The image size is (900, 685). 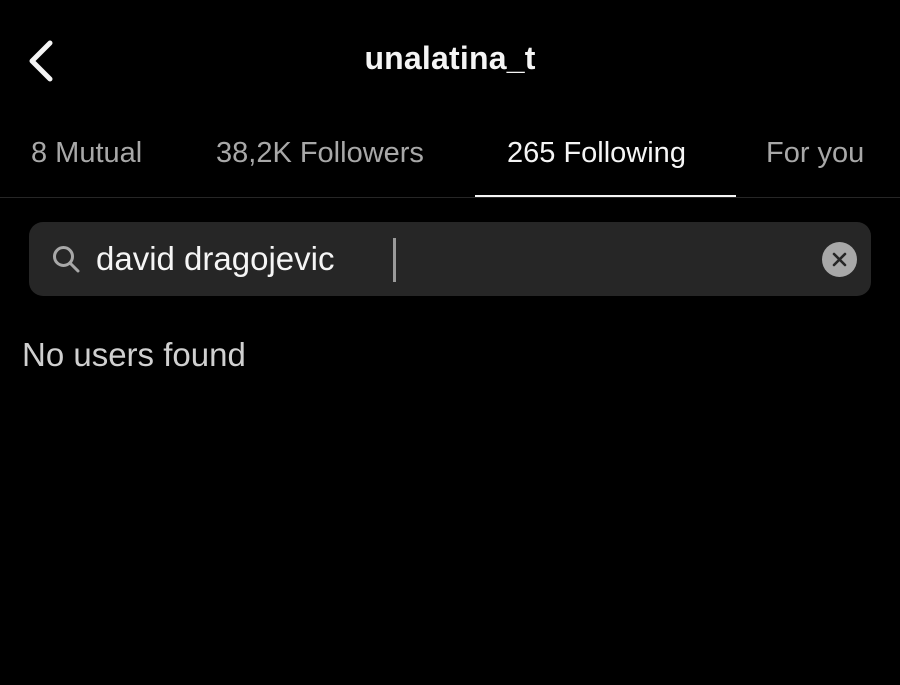 I want to click on clear-icon, so click(x=839, y=259).